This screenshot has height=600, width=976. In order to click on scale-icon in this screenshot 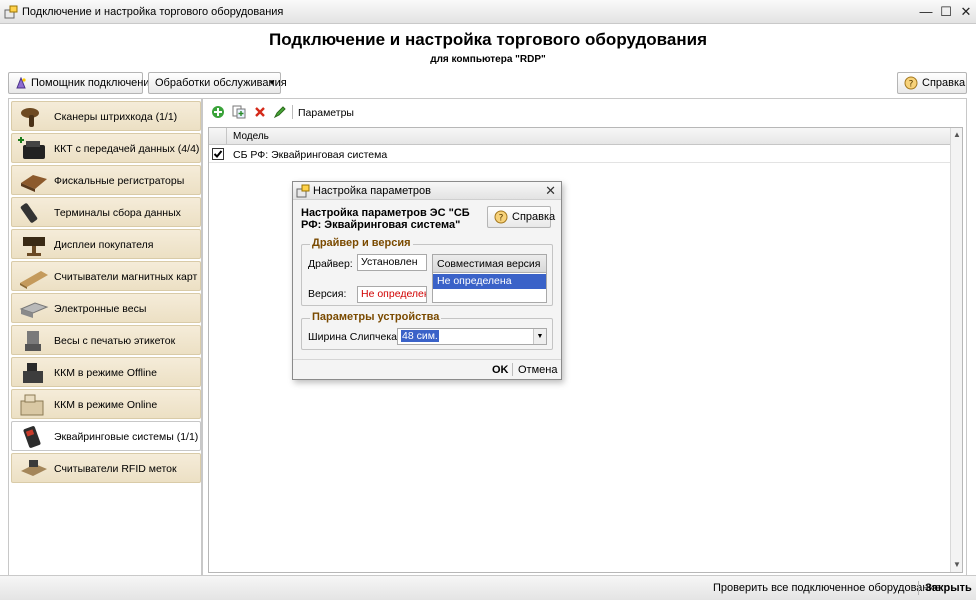, I will do `click(34, 310)`.